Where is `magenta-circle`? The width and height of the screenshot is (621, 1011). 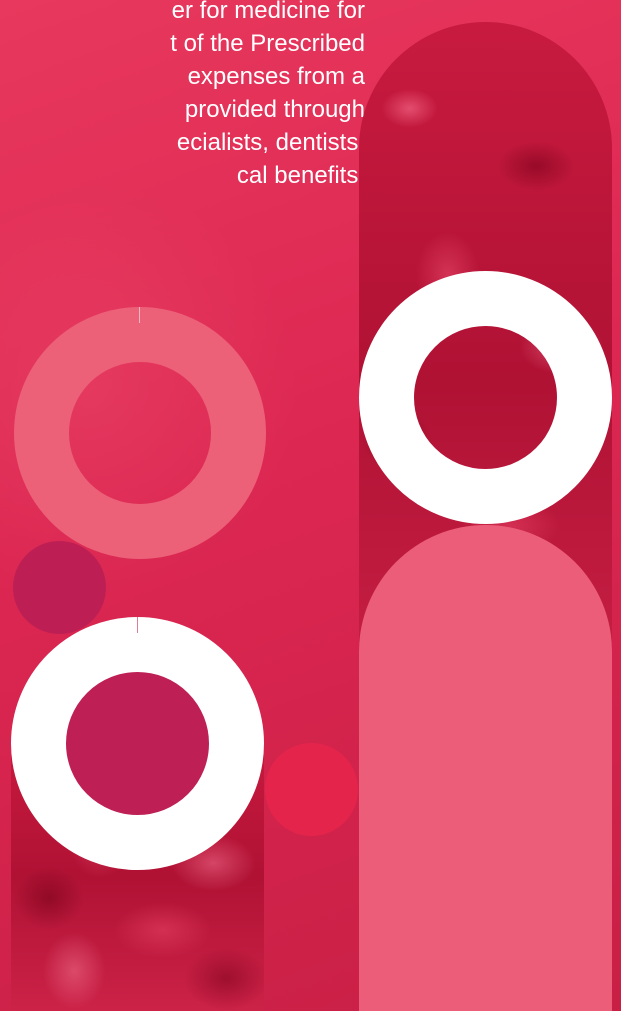
magenta-circle is located at coordinates (59, 587).